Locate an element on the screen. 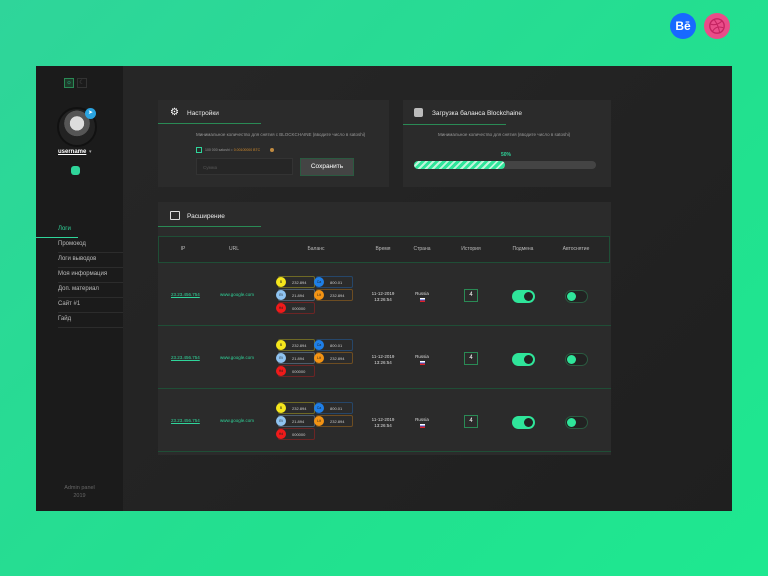 The height and width of the screenshot is (576, 768). column-header: Подмена is located at coordinates (523, 249).